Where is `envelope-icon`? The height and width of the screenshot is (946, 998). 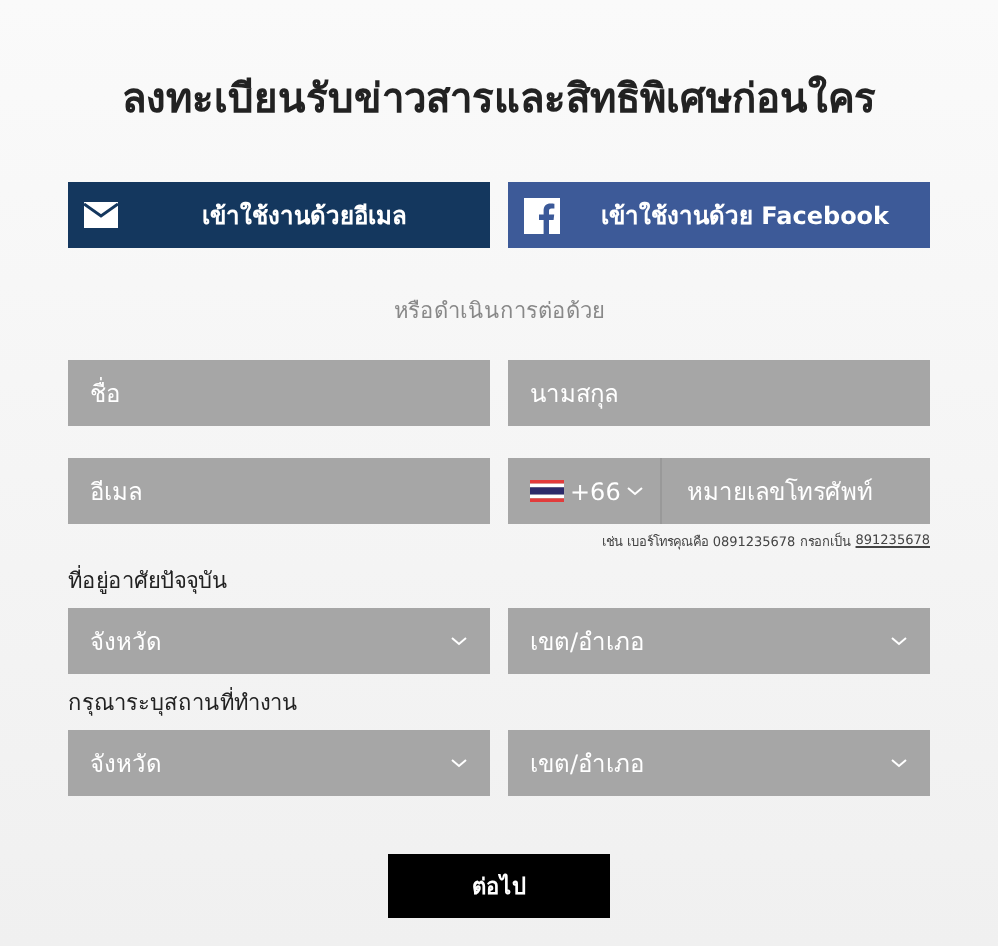
envelope-icon is located at coordinates (101, 215).